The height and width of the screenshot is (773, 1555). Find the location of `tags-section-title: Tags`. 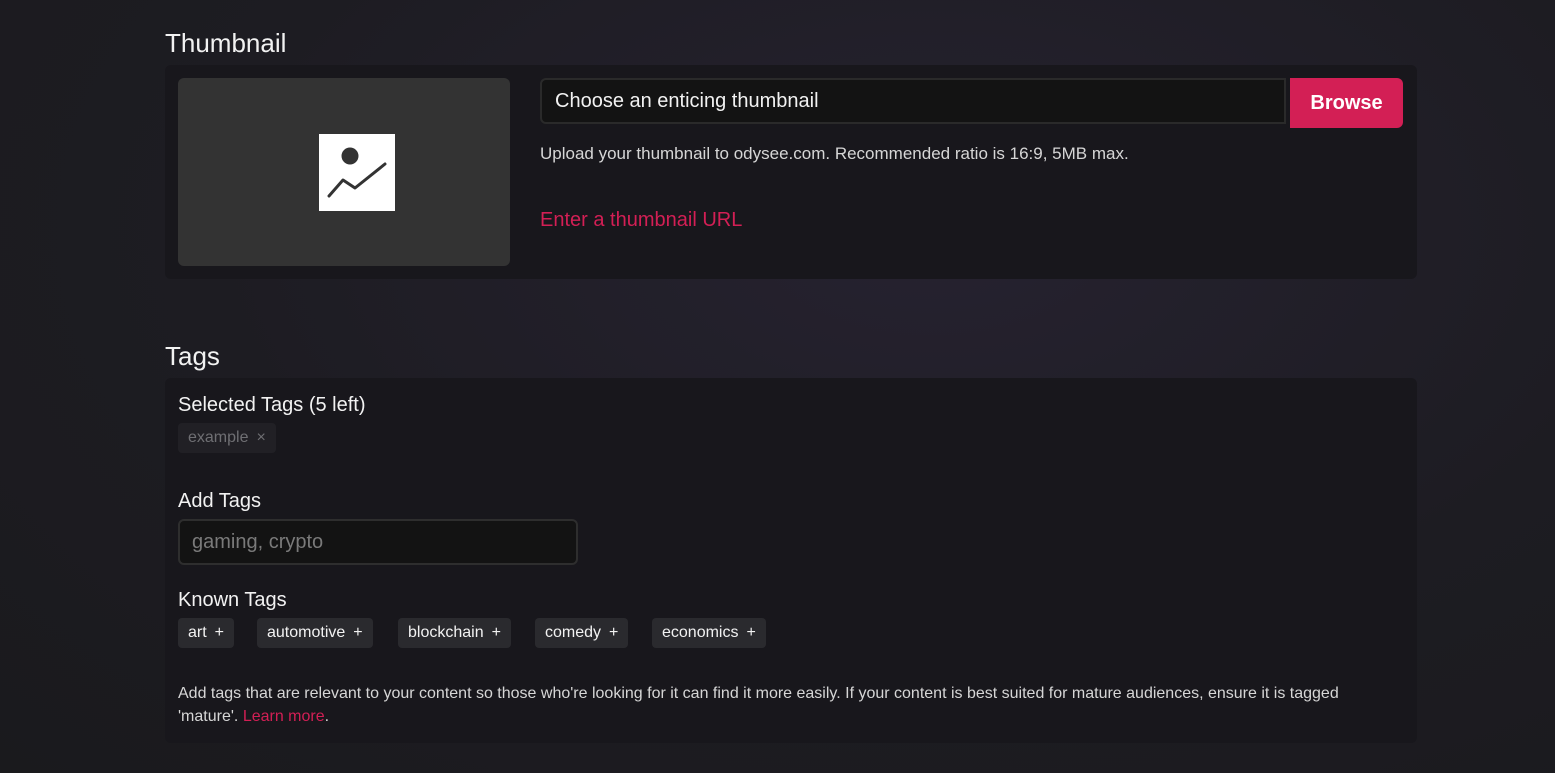

tags-section-title: Tags is located at coordinates (192, 356).